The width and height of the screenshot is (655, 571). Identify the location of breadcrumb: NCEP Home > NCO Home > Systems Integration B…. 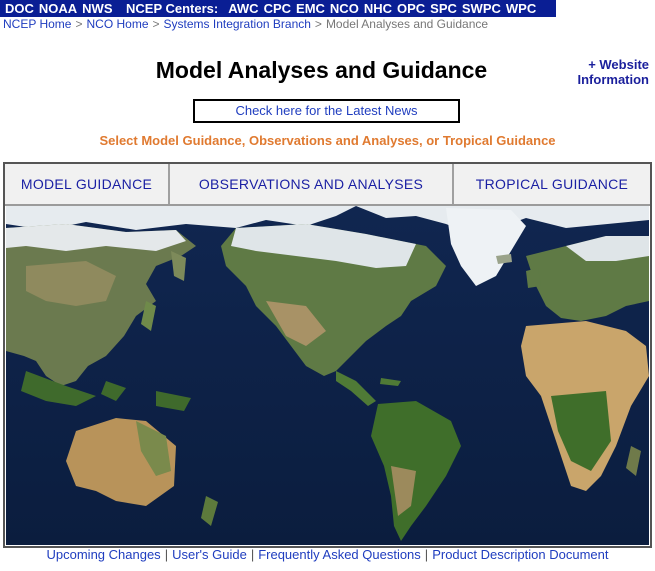
(245, 24).